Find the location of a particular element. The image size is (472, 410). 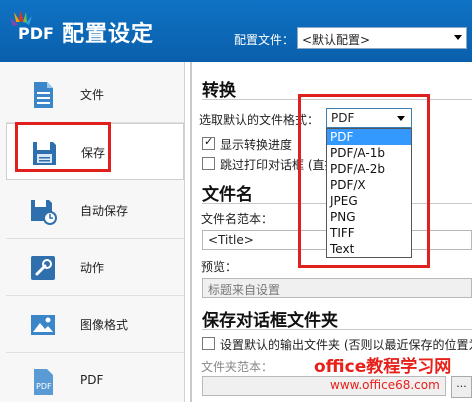

skip-print-checkbox is located at coordinates (208, 163).